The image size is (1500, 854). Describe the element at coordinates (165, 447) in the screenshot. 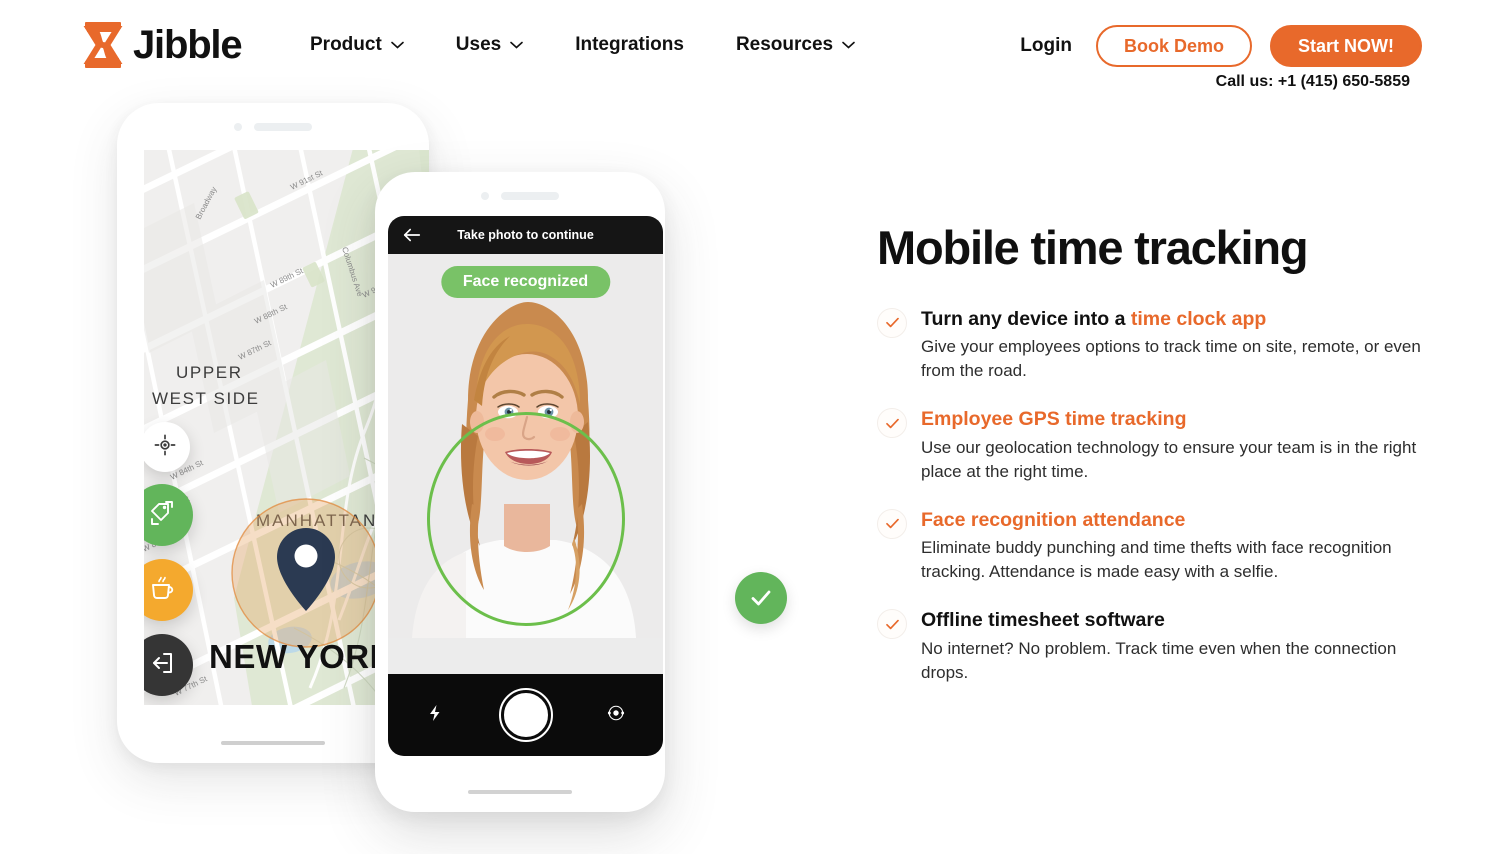

I see `crosshair-icon` at that location.